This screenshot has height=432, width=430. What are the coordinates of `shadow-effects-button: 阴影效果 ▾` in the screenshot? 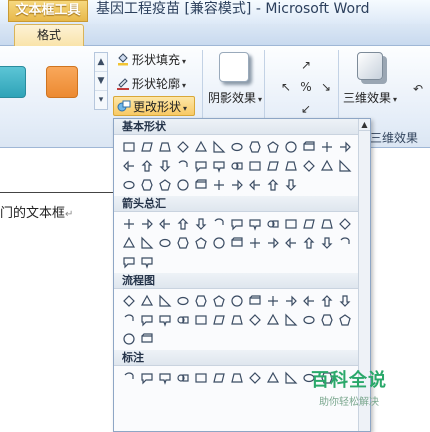 It's located at (235, 78).